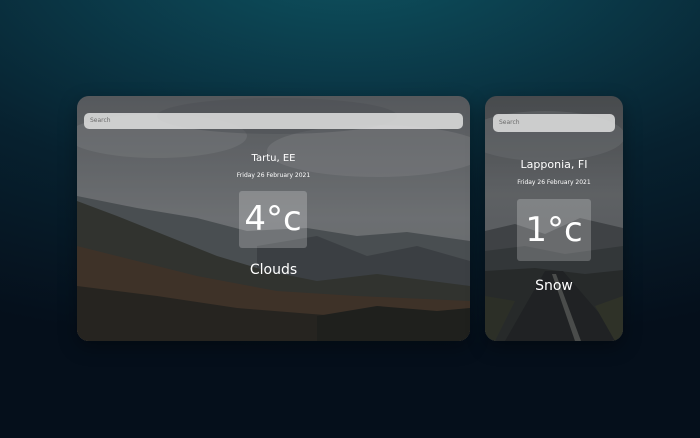 This screenshot has width=700, height=438. What do you see at coordinates (554, 230) in the screenshot?
I see `temperature-display: 1°c` at bounding box center [554, 230].